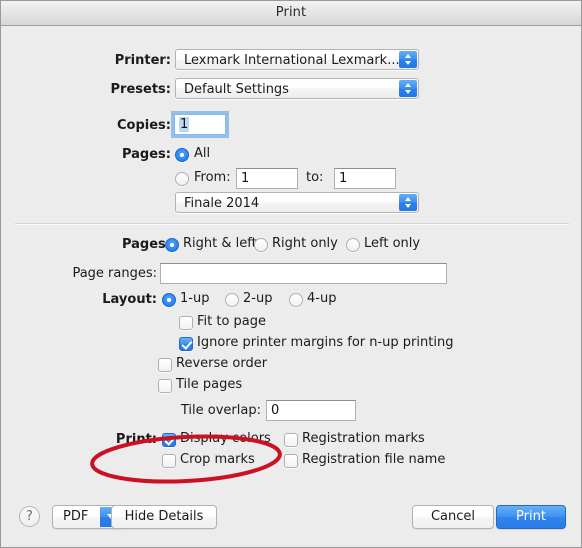 The width and height of the screenshot is (582, 548). Describe the element at coordinates (392, 243) in the screenshot. I see `pages-side-label-left-only: Left only` at that location.